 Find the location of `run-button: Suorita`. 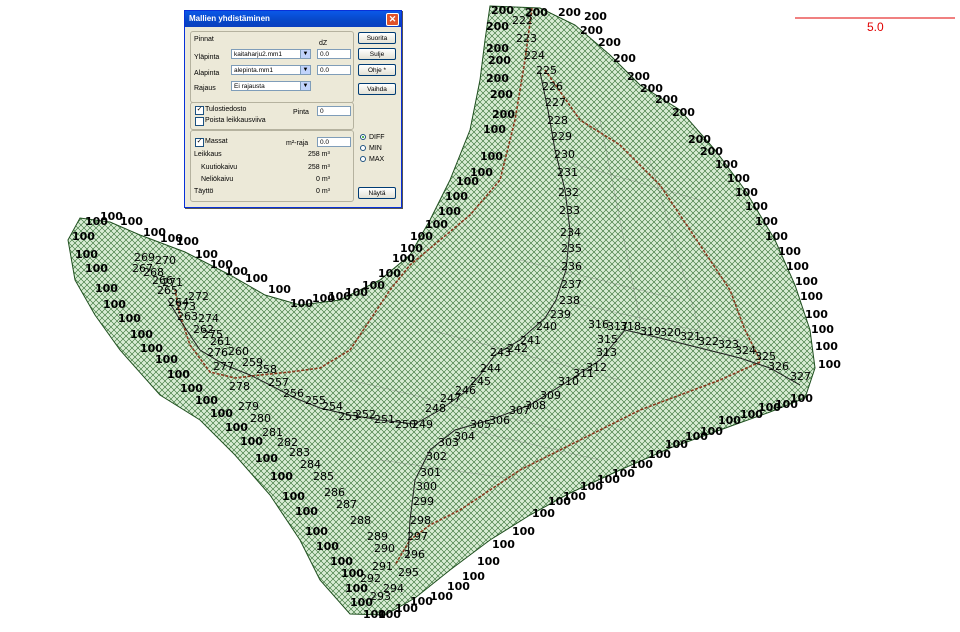

run-button: Suorita is located at coordinates (377, 38).